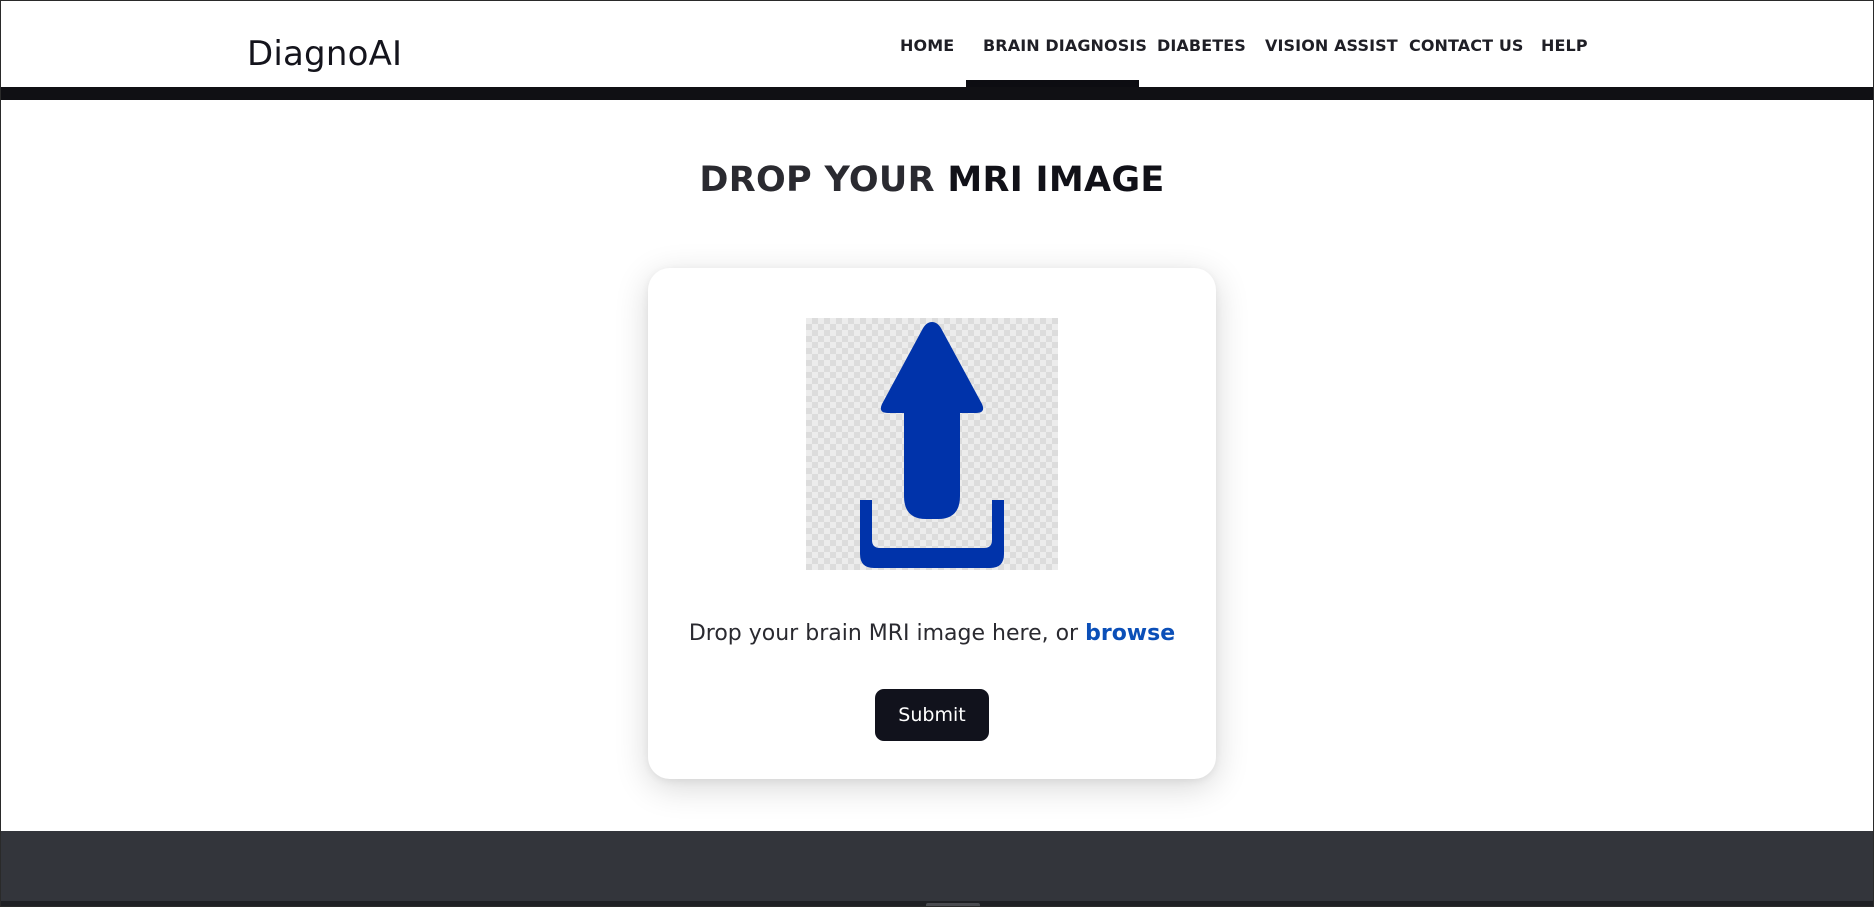  What do you see at coordinates (937, 93) in the screenshot?
I see `header-divider` at bounding box center [937, 93].